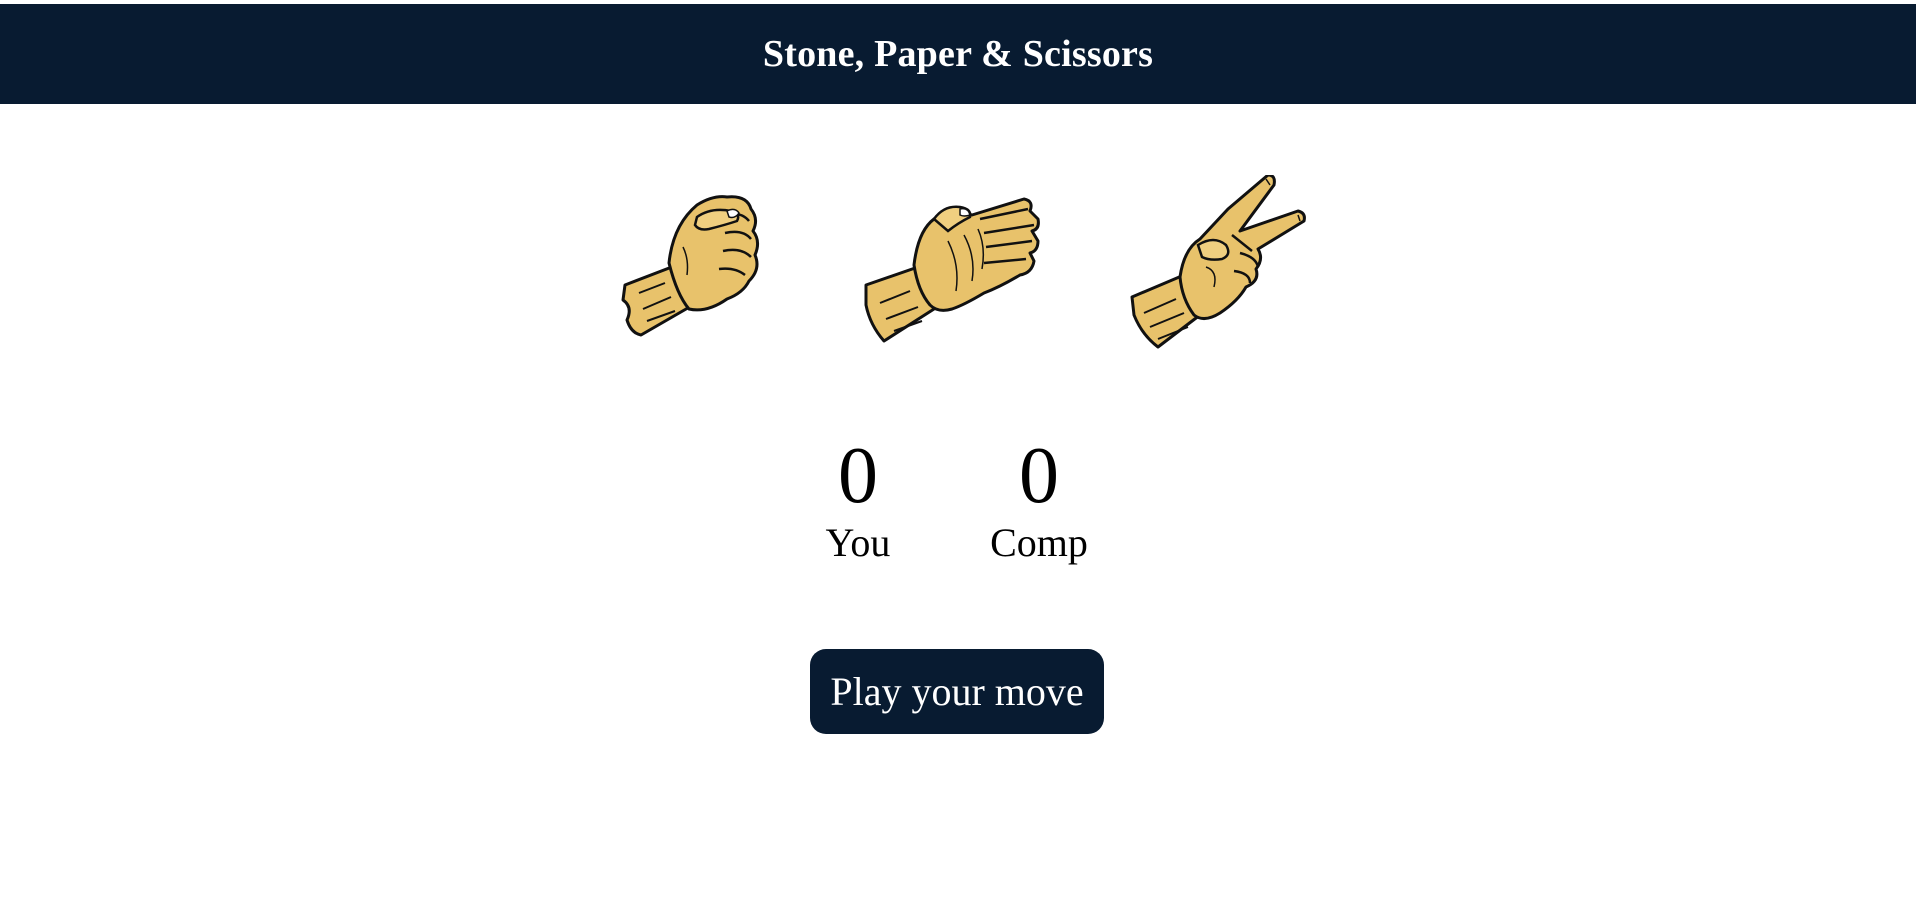  I want to click on paper-choice-button, so click(952, 267).